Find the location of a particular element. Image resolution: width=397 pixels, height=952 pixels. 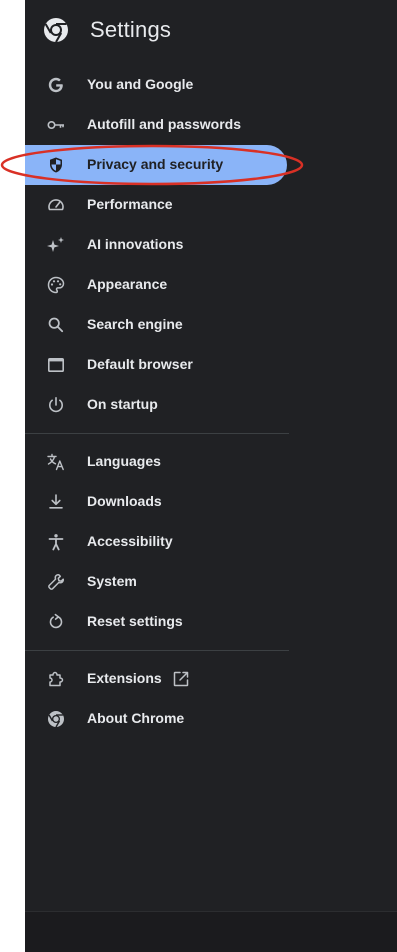

sidebar-item-label: Privacy and security is located at coordinates (155, 164).